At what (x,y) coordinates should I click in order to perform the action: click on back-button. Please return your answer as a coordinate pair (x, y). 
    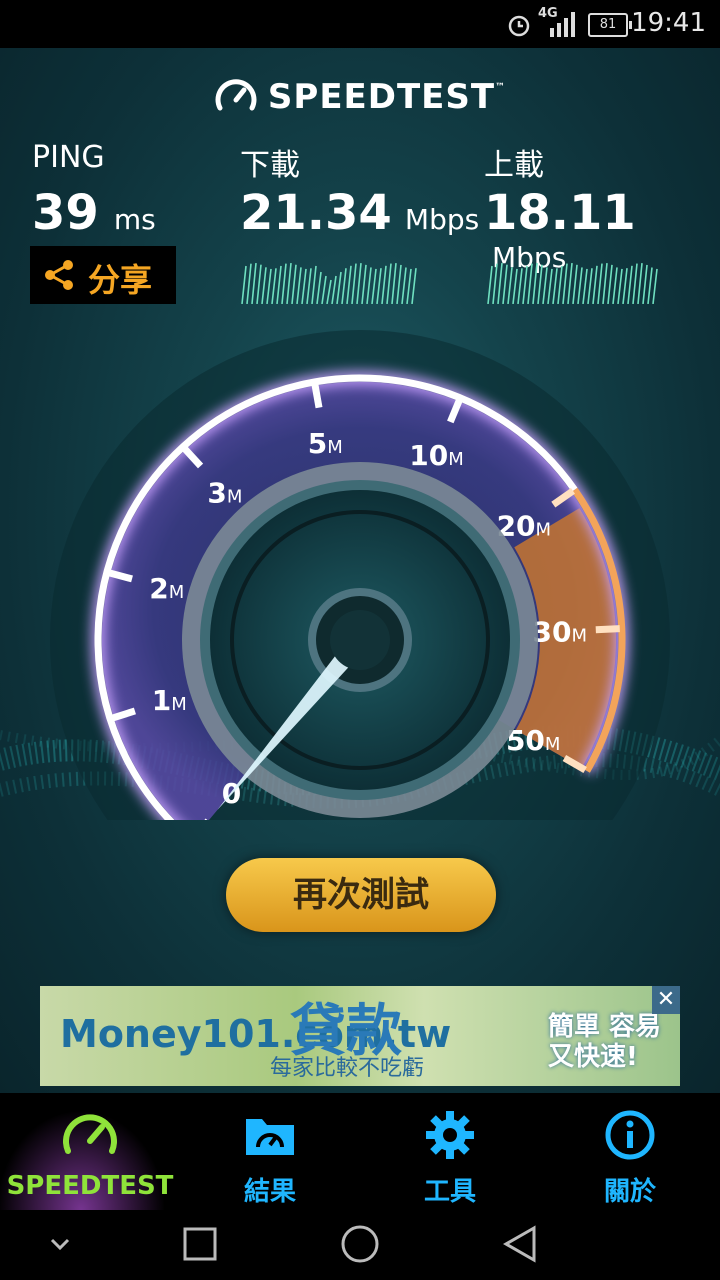
    Looking at the image, I should click on (520, 1244).